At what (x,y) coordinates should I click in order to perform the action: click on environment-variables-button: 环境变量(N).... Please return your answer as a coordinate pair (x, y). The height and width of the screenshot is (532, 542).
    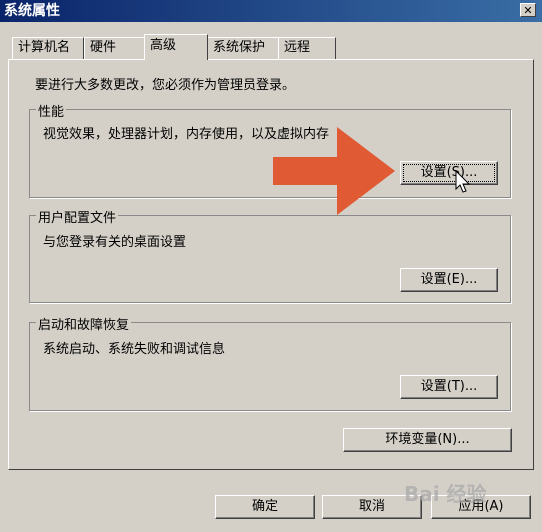
    Looking at the image, I should click on (427, 440).